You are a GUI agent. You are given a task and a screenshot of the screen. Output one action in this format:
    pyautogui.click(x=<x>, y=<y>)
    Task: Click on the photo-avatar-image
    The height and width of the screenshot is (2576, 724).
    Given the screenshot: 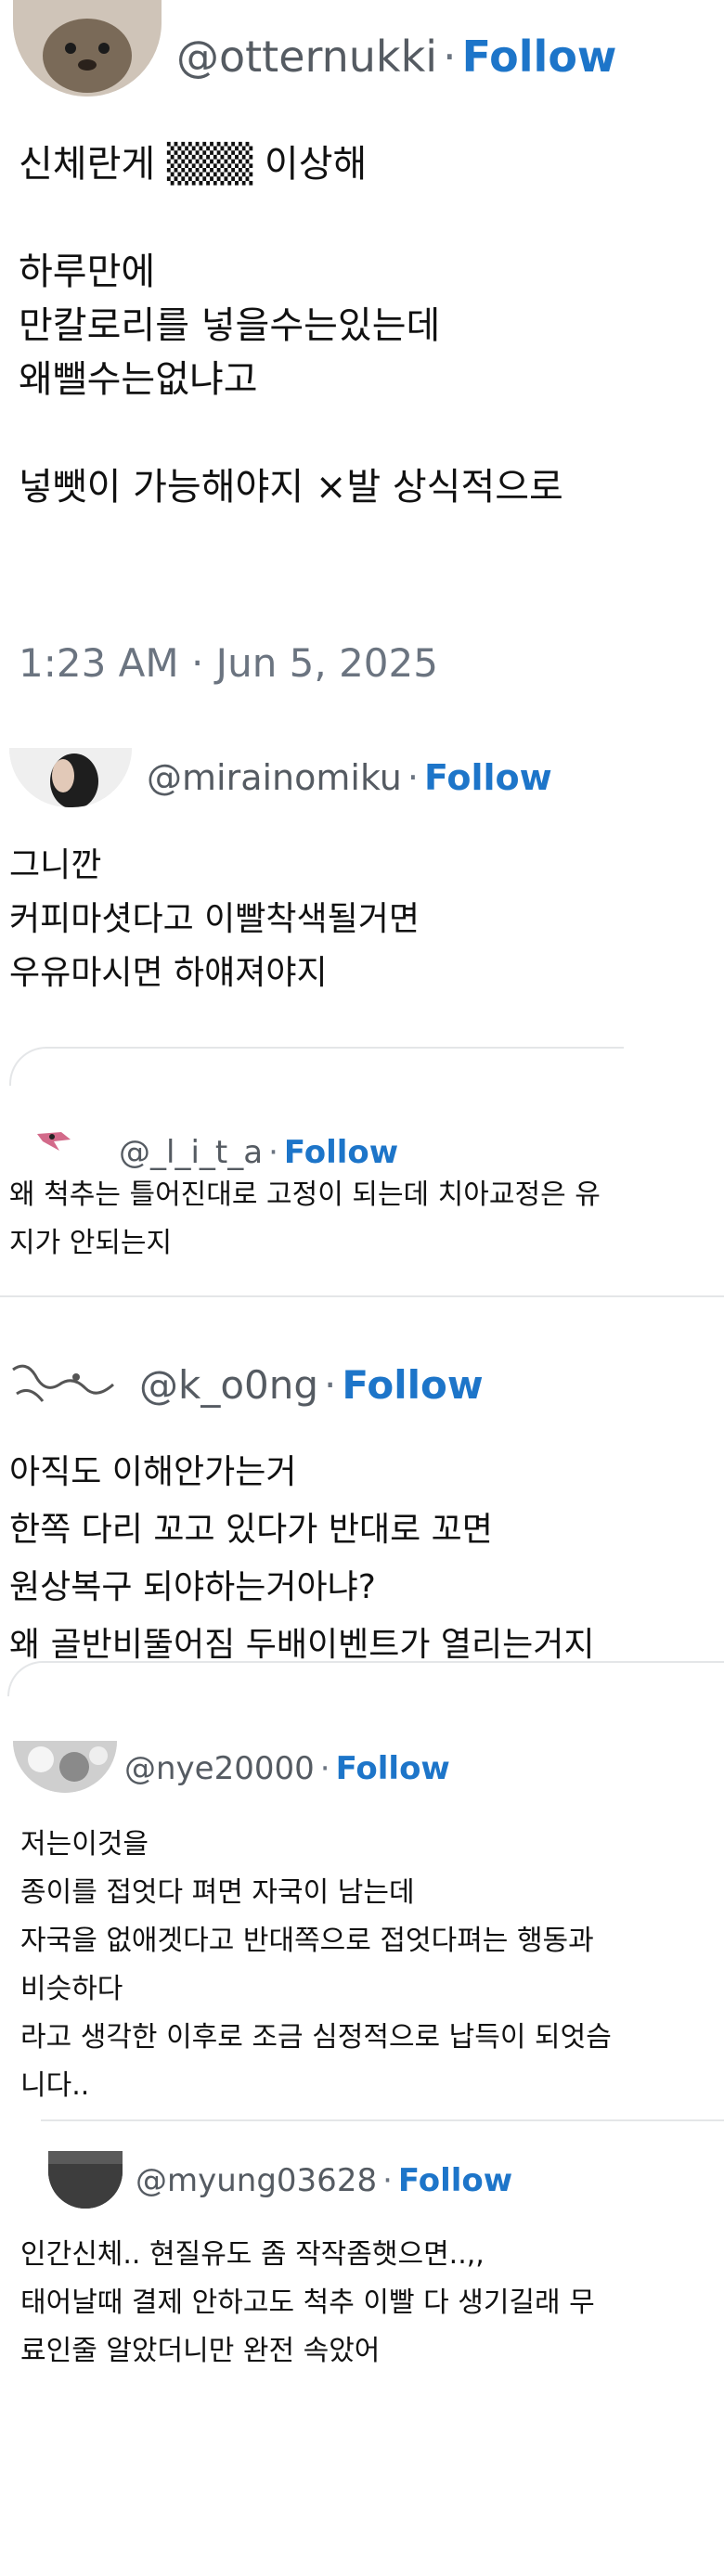 What is the action you would take?
    pyautogui.click(x=65, y=1767)
    